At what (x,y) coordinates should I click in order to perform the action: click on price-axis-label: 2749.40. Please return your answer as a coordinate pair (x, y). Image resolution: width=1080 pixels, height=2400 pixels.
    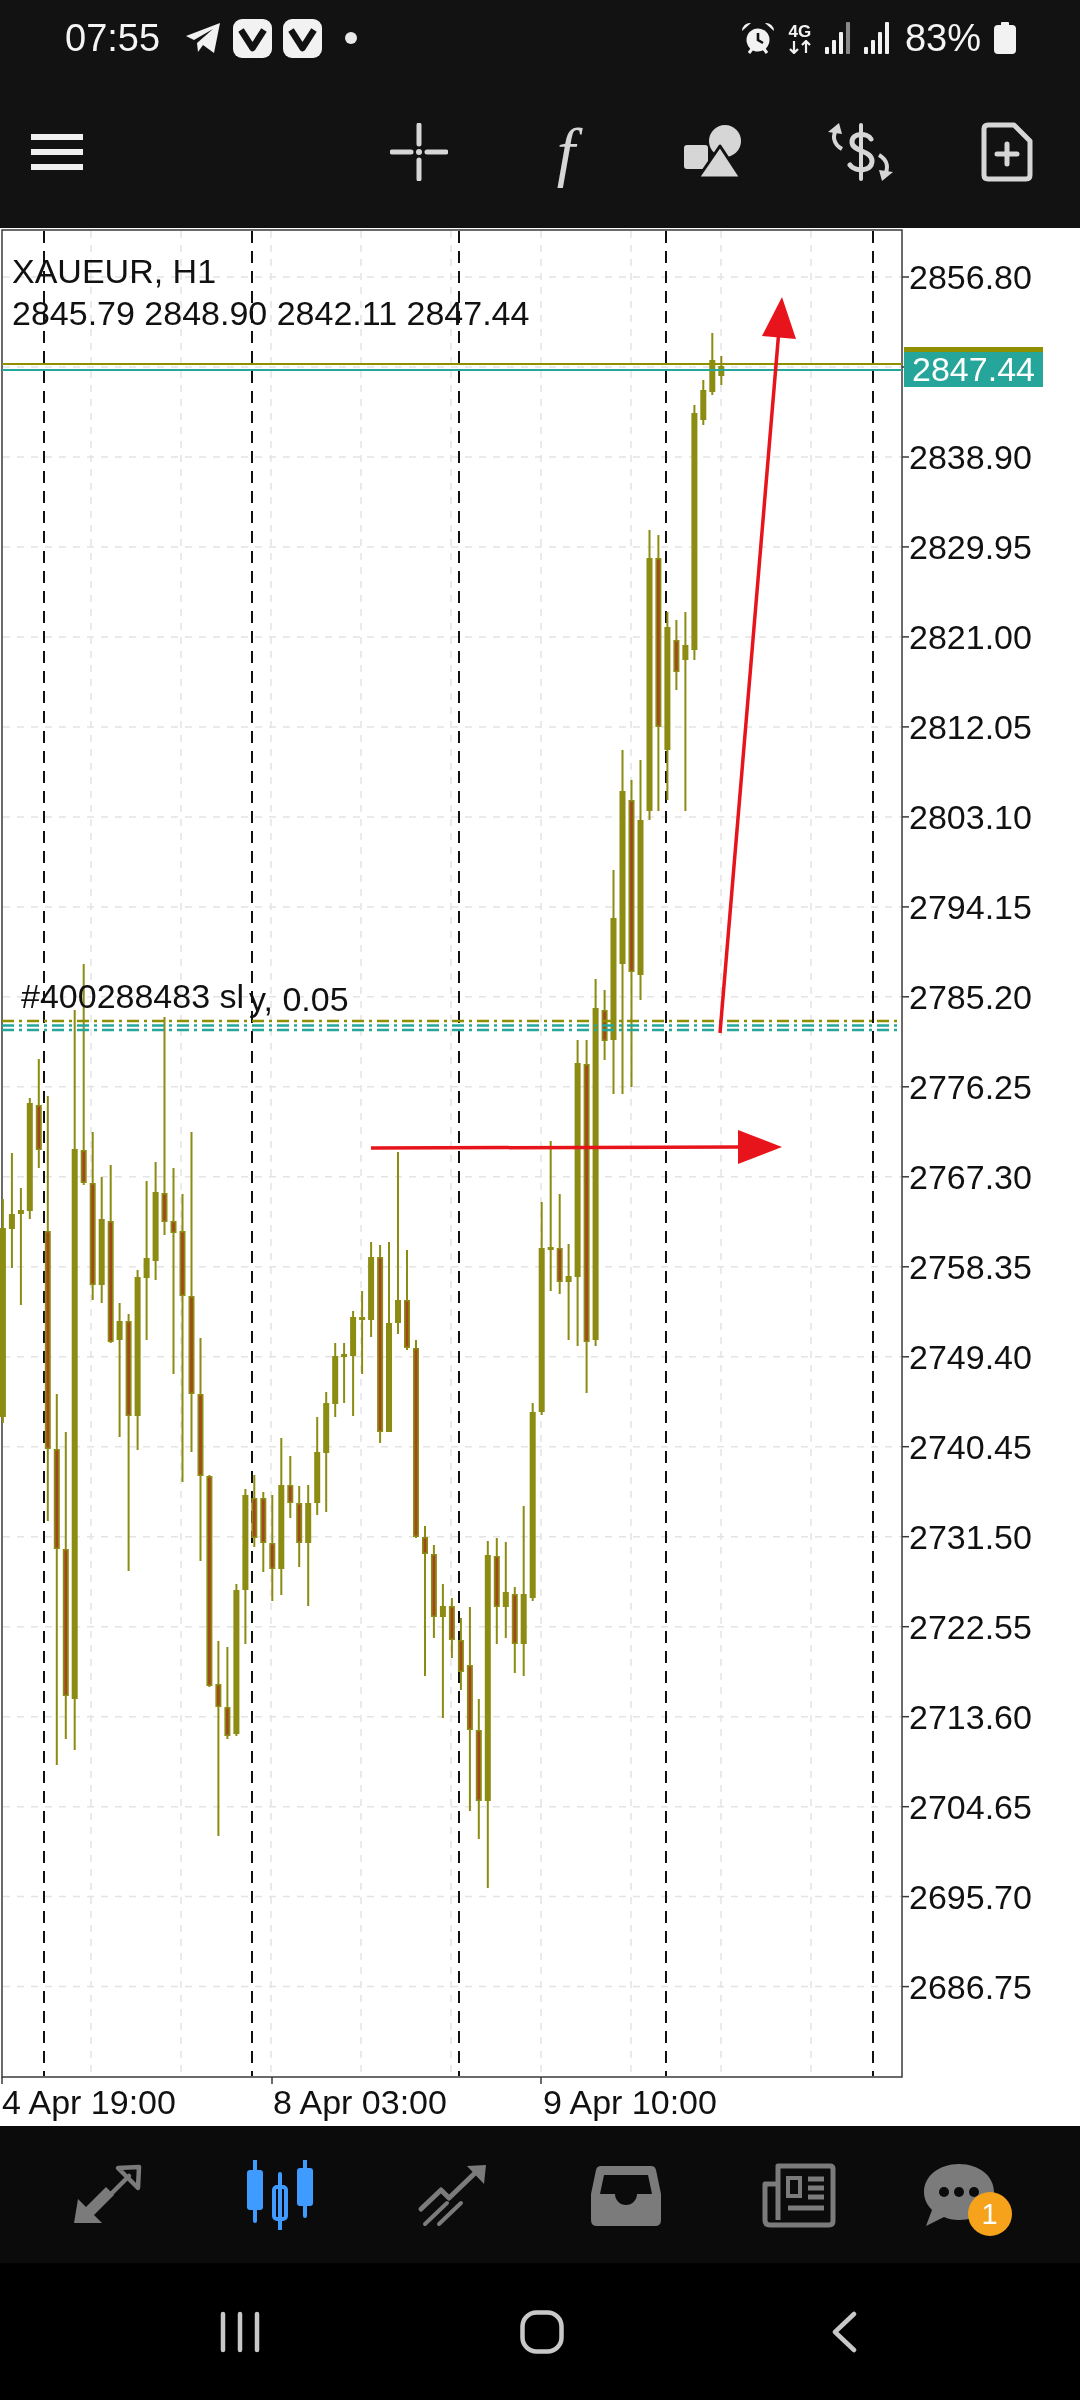
    Looking at the image, I should click on (970, 1357).